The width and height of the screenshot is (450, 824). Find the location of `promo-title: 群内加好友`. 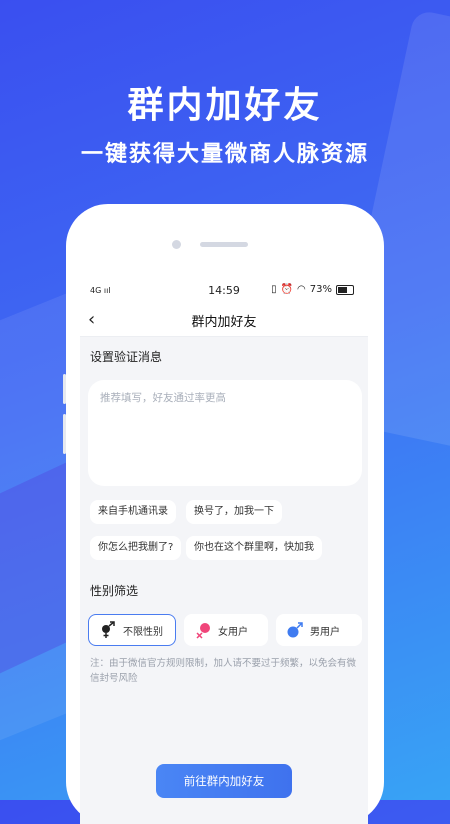

promo-title: 群内加好友 is located at coordinates (225, 105).